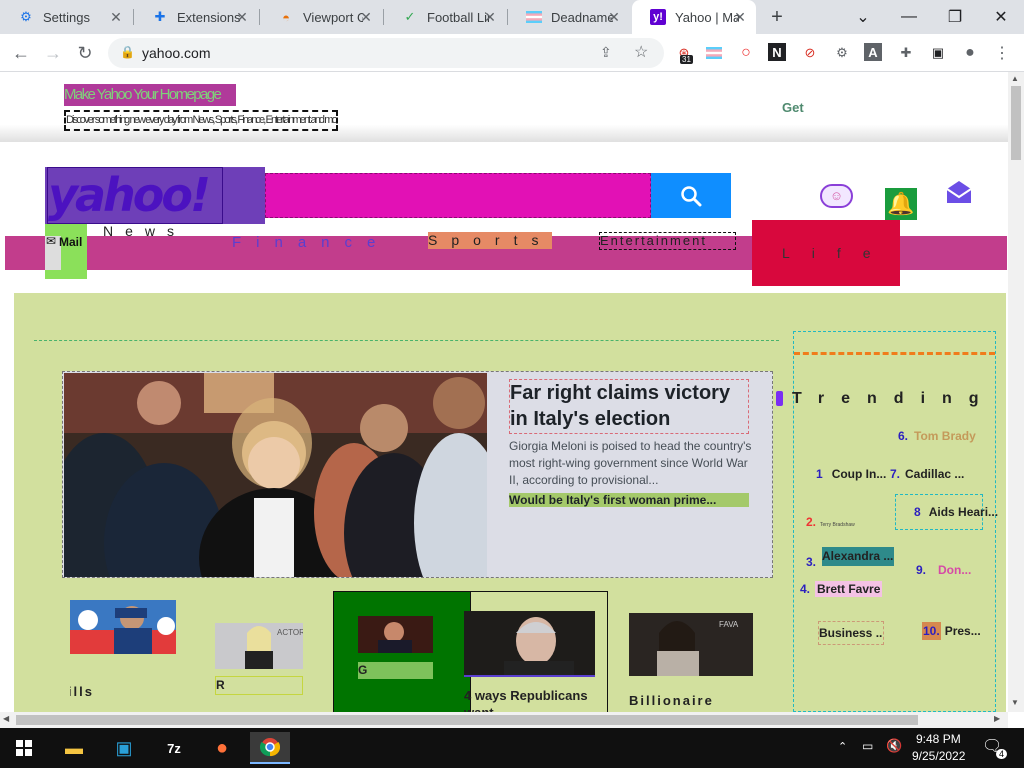 The height and width of the screenshot is (768, 1024). What do you see at coordinates (970, 53) in the screenshot?
I see `profile-avatar-icon: ●` at bounding box center [970, 53].